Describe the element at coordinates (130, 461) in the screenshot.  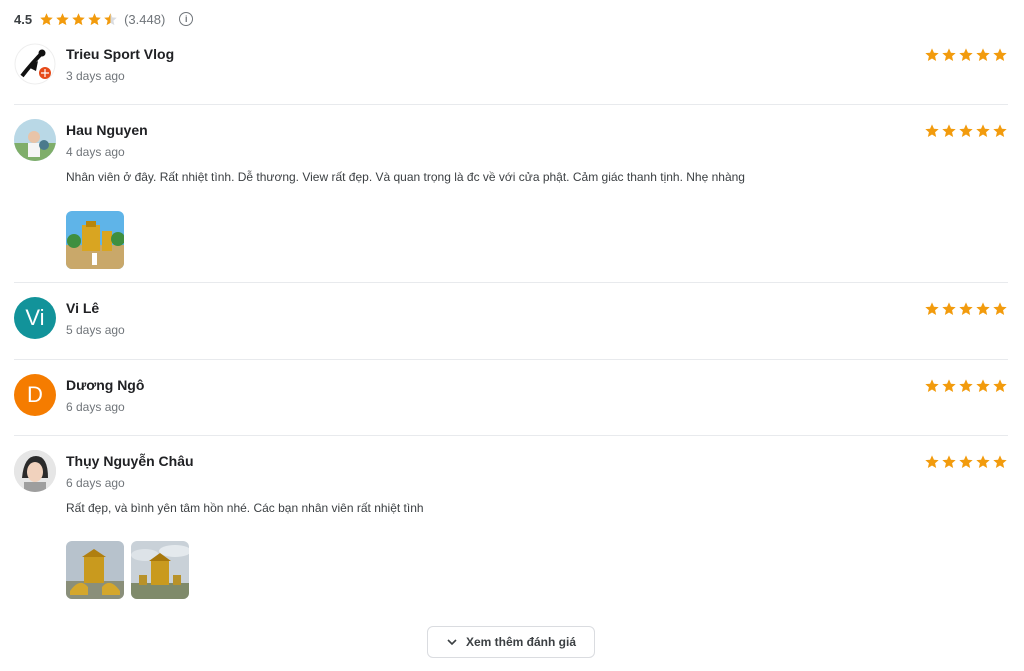
I see `reviewer-name: Thụy Nguyễn Châu` at that location.